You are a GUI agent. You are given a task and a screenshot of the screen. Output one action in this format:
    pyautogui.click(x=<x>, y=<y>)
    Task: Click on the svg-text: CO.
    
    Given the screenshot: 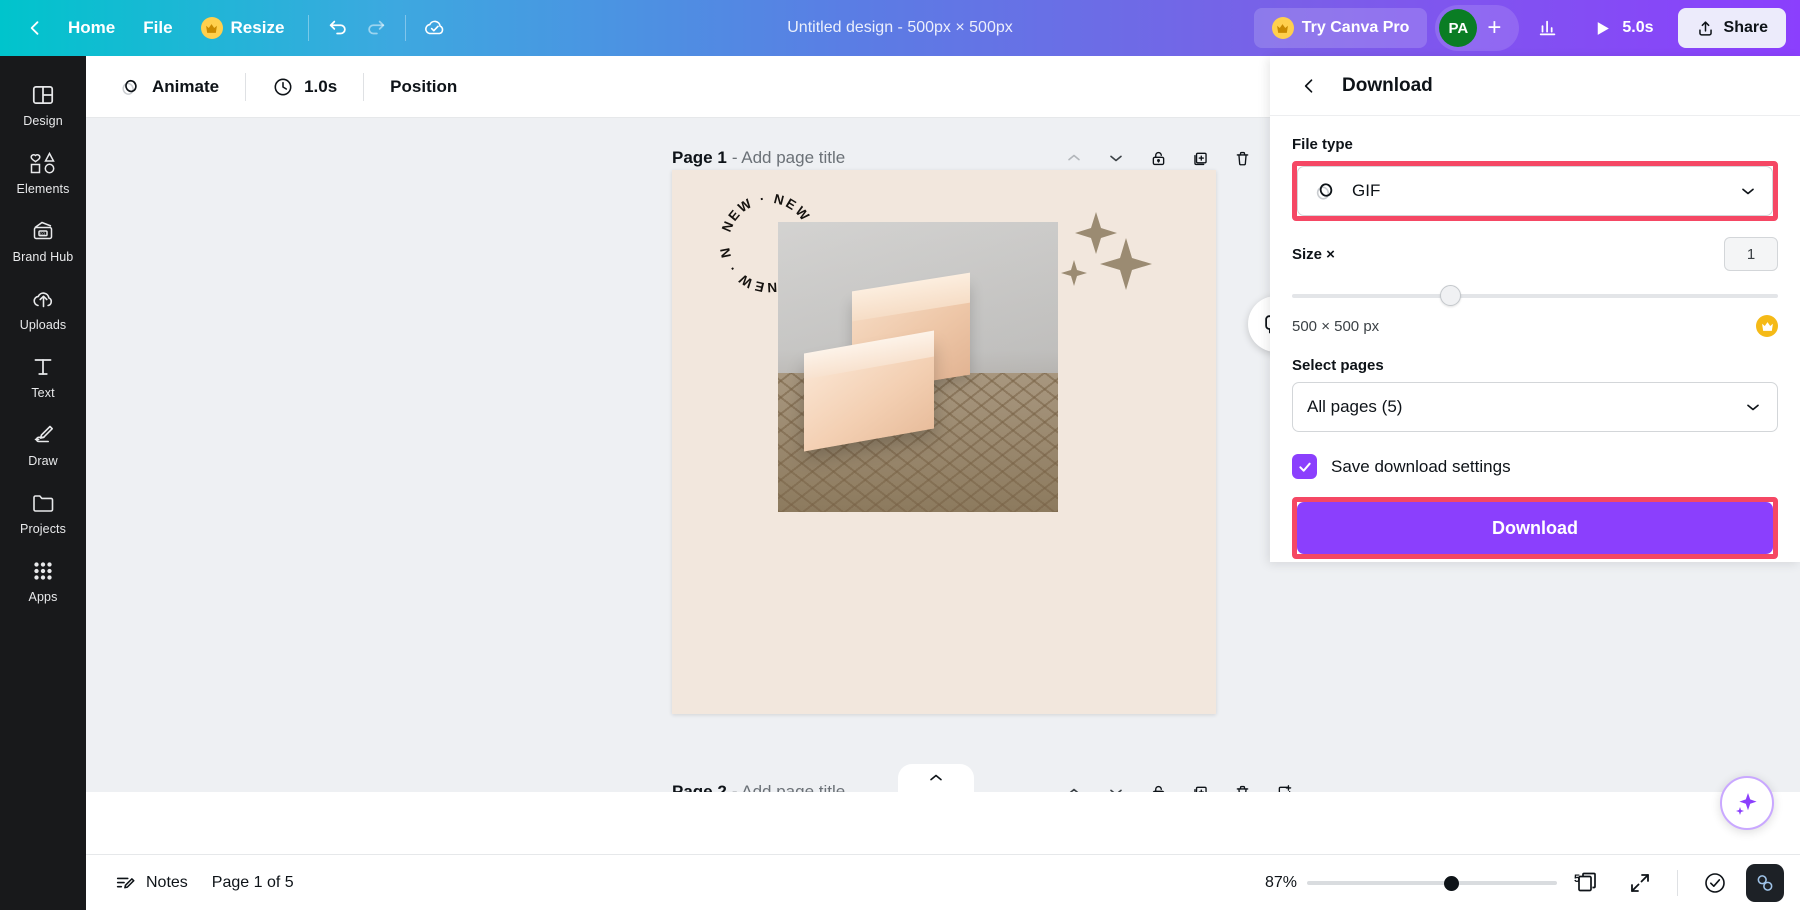 What is the action you would take?
    pyautogui.click(x=43, y=234)
    